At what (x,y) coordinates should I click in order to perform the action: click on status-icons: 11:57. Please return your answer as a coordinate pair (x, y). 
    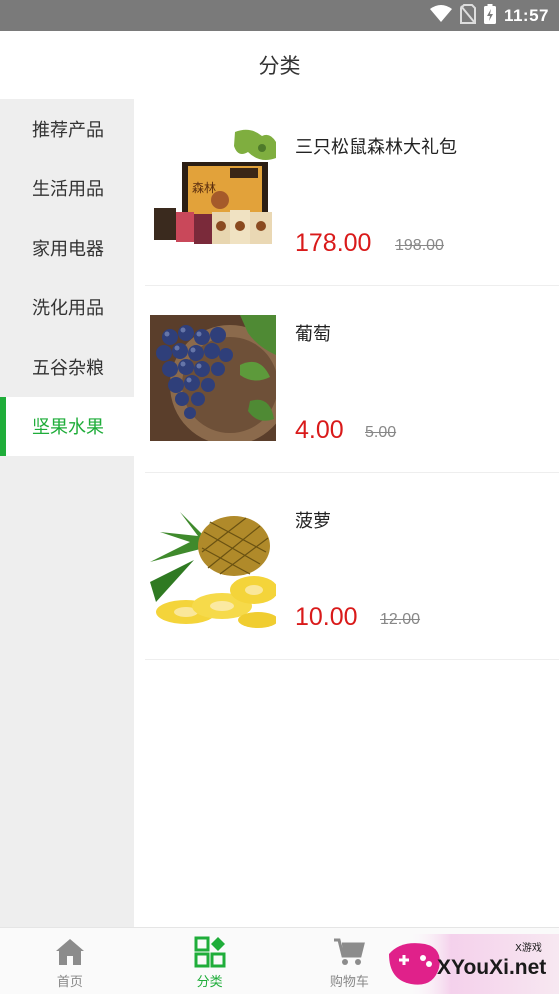
    Looking at the image, I should click on (489, 15).